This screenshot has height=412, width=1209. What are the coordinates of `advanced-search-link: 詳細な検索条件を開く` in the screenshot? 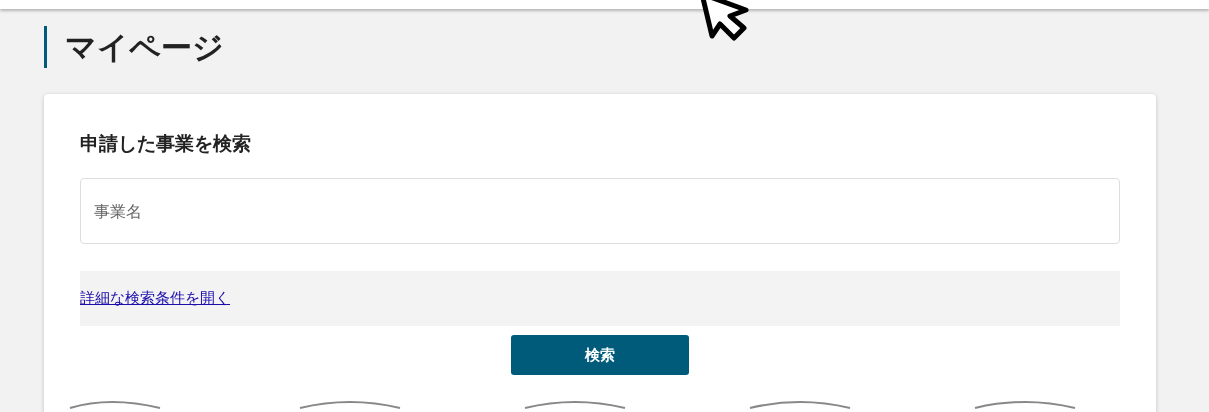 It's located at (155, 298).